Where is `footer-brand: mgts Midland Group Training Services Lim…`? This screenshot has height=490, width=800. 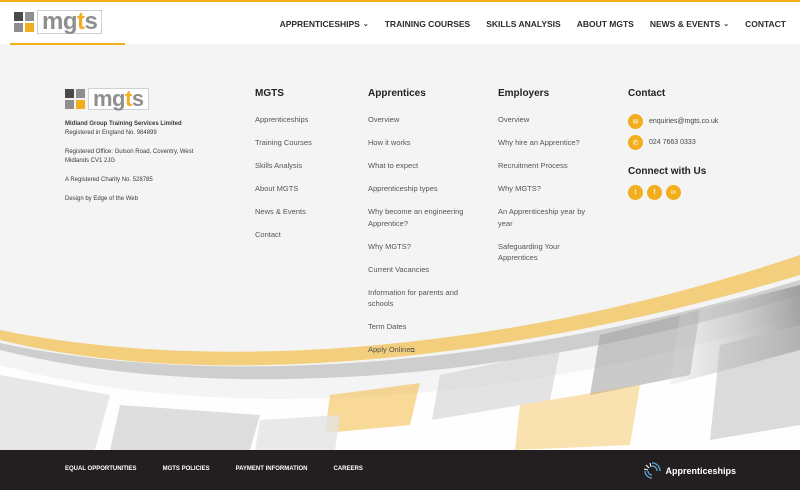
footer-brand: mgts Midland Group Training Services Lim… is located at coordinates (140, 146).